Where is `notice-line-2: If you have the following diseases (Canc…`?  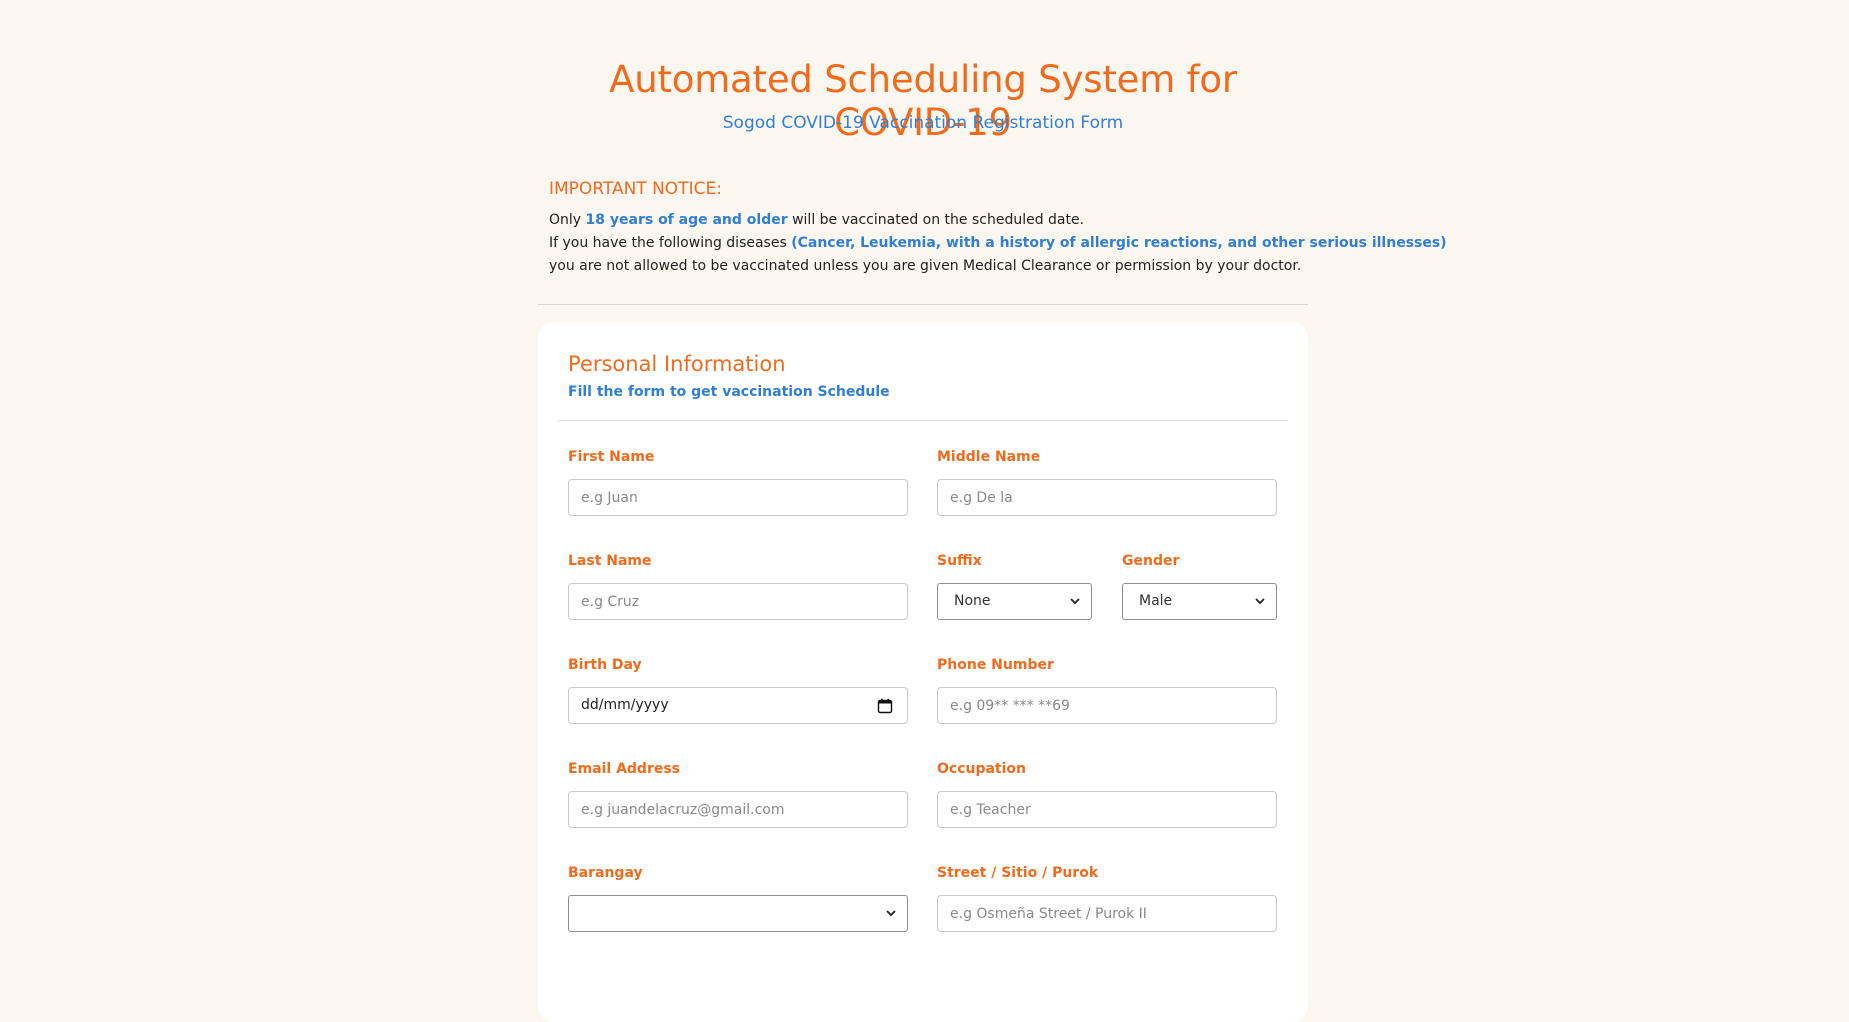
notice-line-2: If you have the following diseases (Canc… is located at coordinates (998, 243).